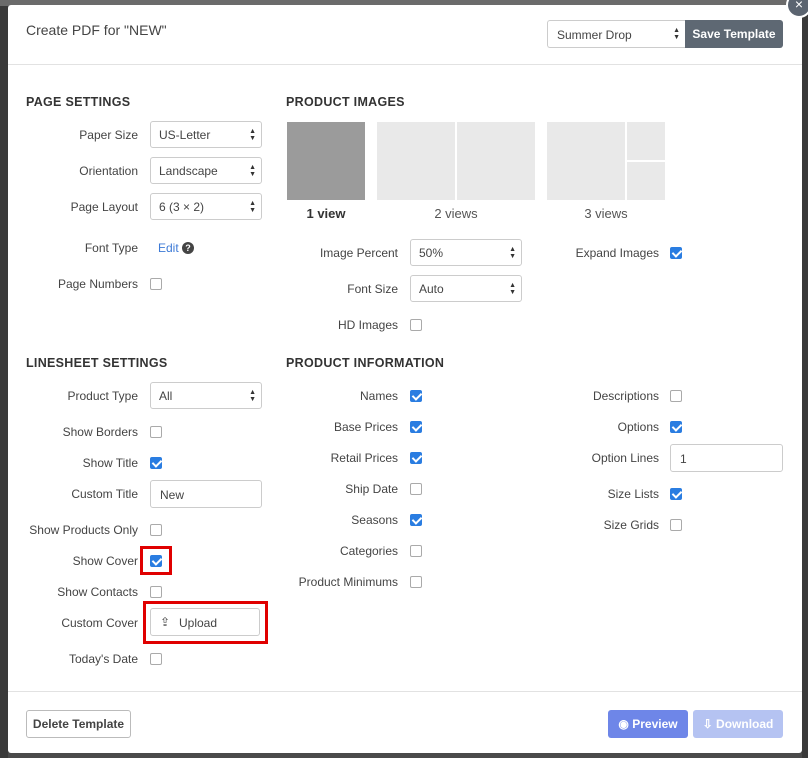 The height and width of the screenshot is (758, 808). What do you see at coordinates (326, 213) in the screenshot?
I see `one-view-label: 1 view` at bounding box center [326, 213].